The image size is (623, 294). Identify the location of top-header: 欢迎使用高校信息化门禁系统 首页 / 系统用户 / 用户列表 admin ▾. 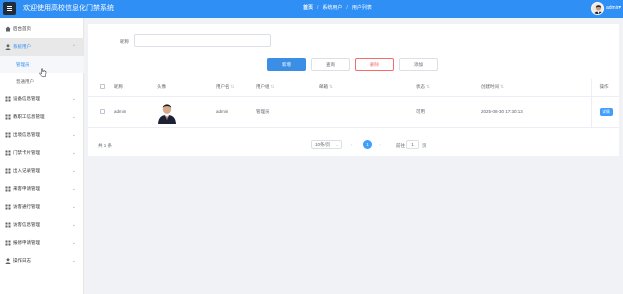
(311, 9).